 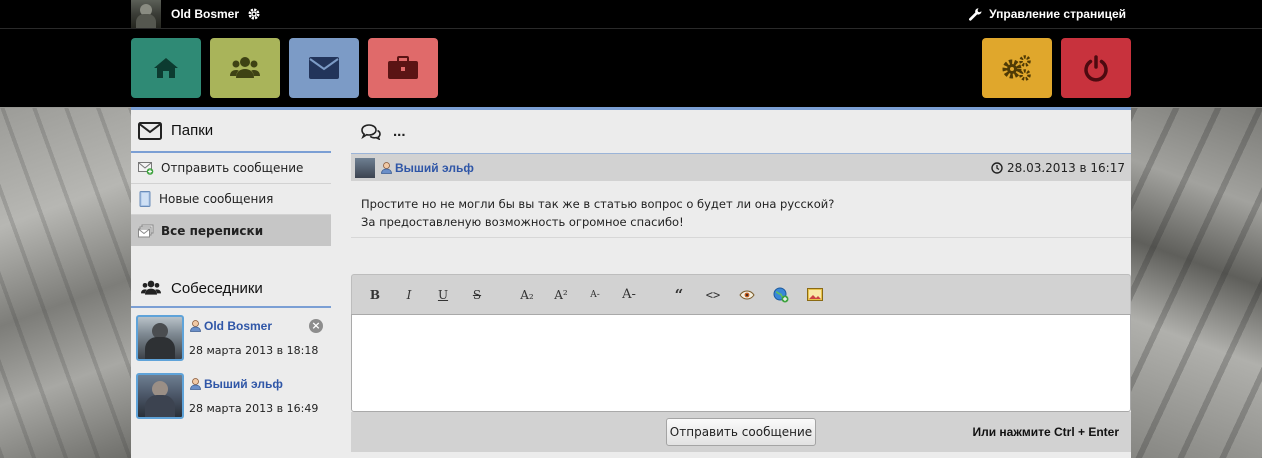 What do you see at coordinates (146, 230) in the screenshot?
I see `all-conversations-icon` at bounding box center [146, 230].